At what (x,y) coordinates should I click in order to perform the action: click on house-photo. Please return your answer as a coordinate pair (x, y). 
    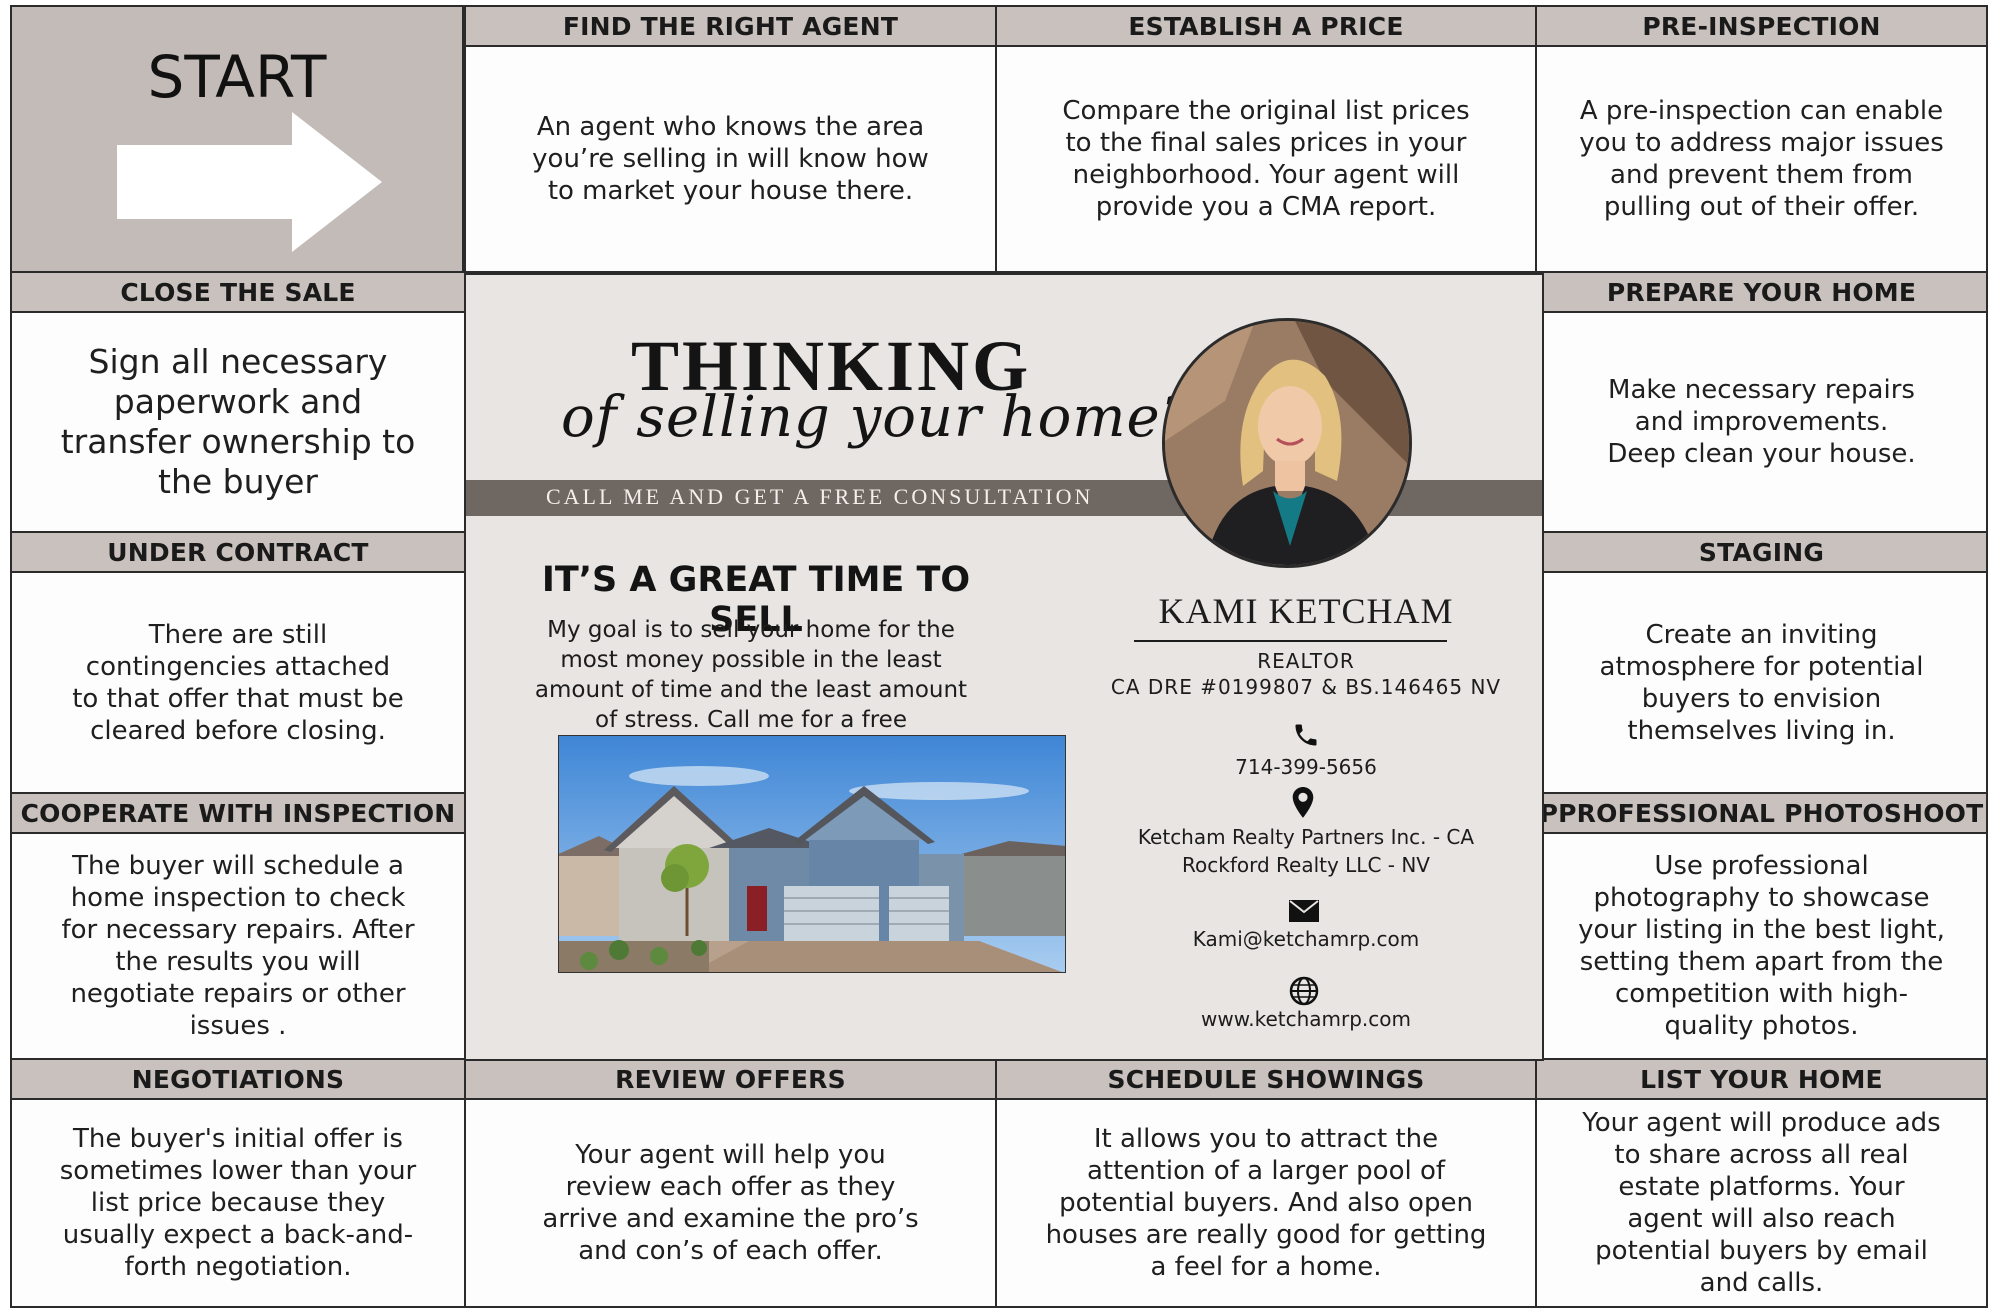
    Looking at the image, I should click on (812, 854).